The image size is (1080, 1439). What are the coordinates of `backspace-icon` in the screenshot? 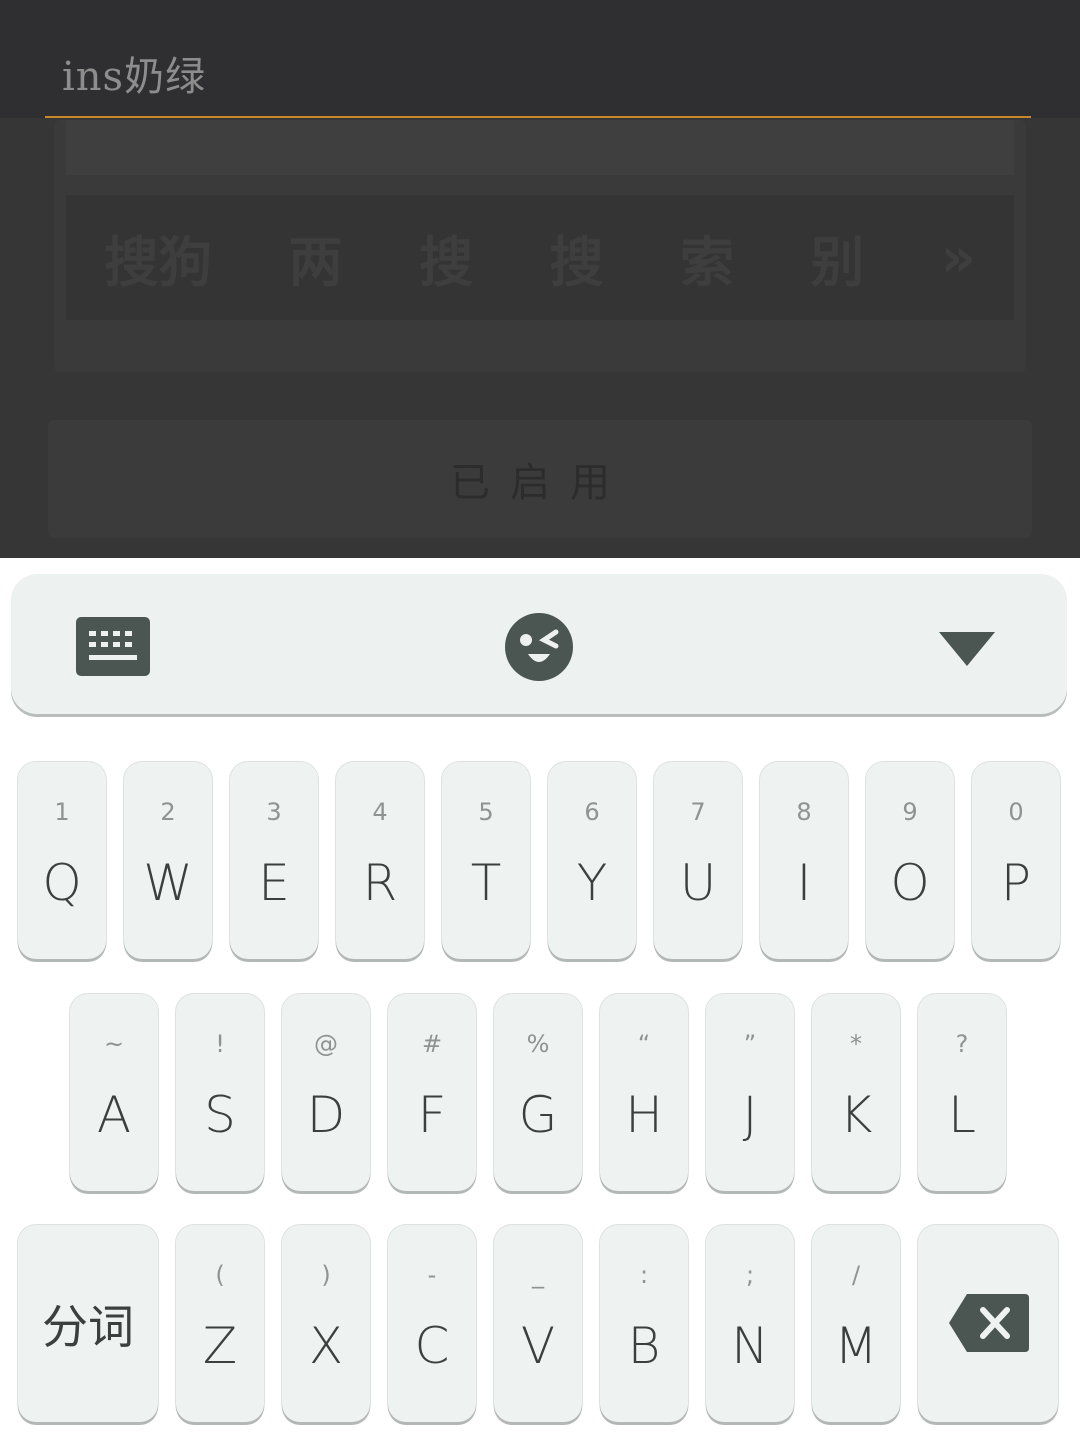 It's located at (989, 1323).